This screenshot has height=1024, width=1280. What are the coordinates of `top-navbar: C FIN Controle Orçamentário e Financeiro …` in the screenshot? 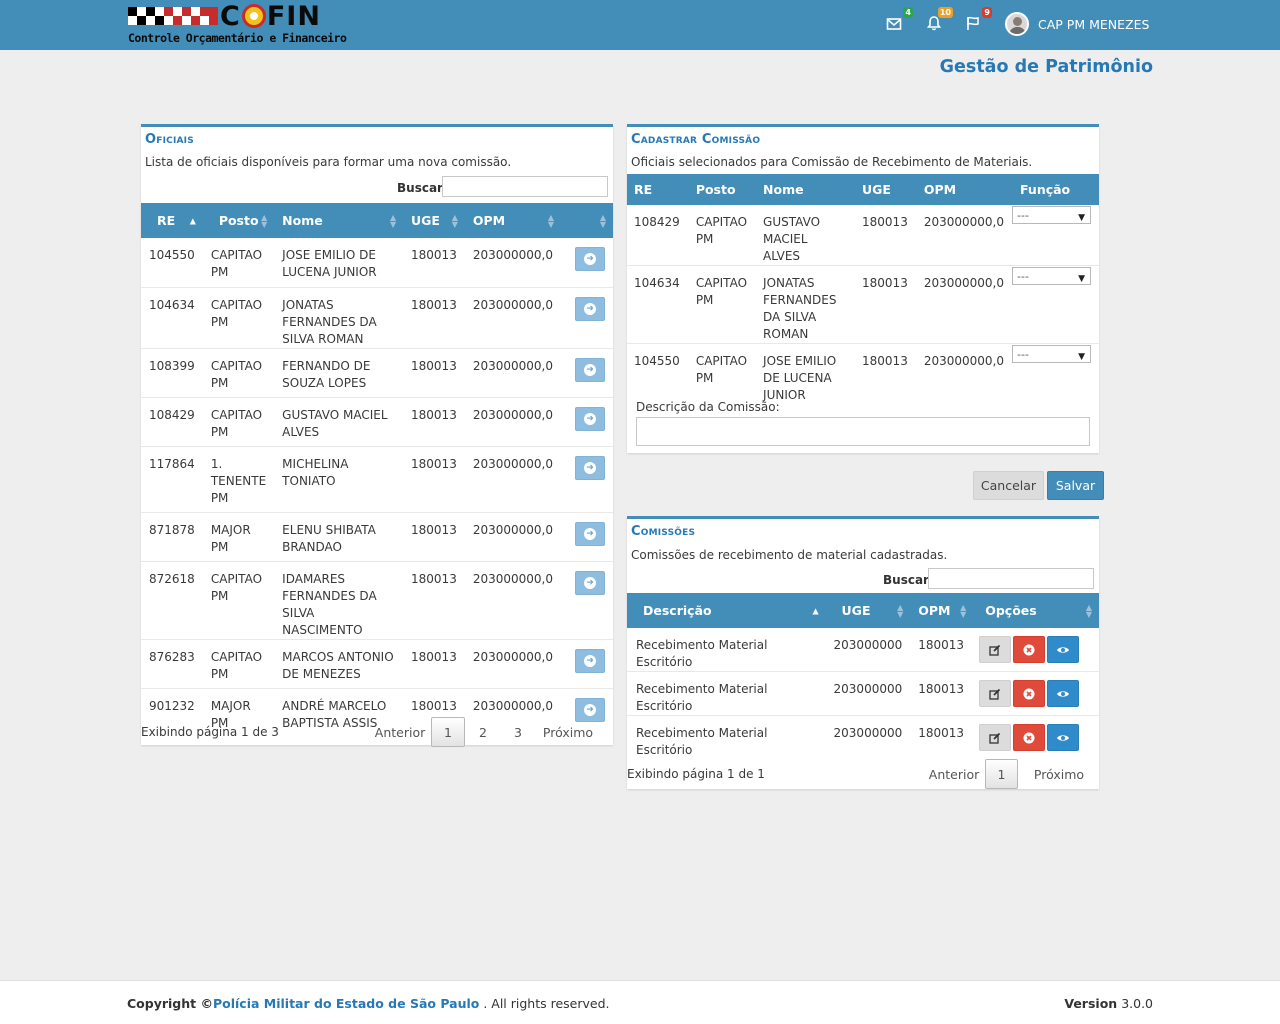 It's located at (640, 25).